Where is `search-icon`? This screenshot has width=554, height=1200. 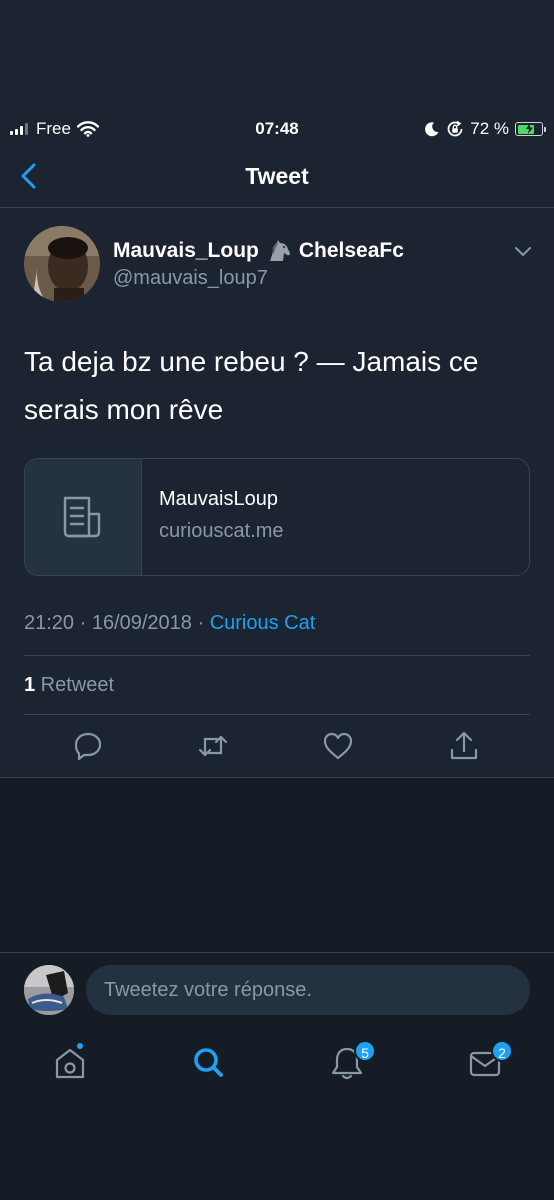 search-icon is located at coordinates (208, 1062).